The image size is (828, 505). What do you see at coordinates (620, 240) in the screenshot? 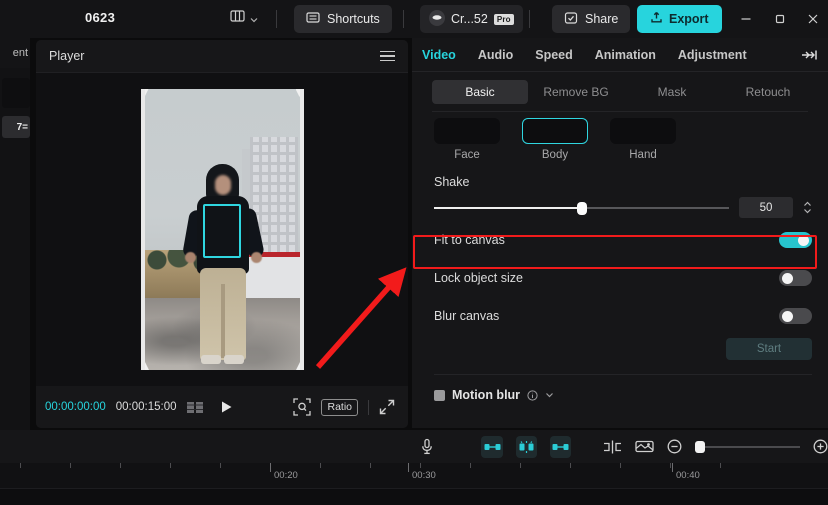
I see `option-fit-to-canvas: Fit to canvas` at bounding box center [620, 240].